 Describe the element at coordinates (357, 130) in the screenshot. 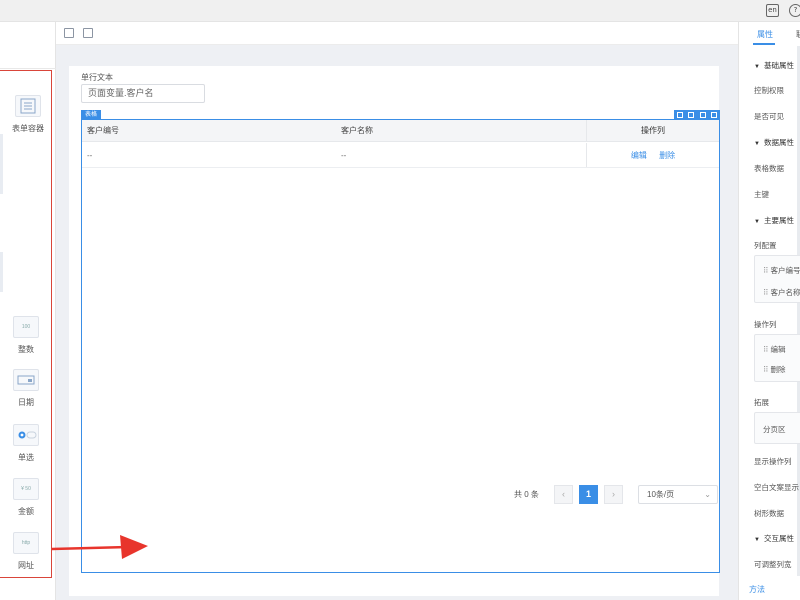

I see `column-header: 客户名称` at that location.